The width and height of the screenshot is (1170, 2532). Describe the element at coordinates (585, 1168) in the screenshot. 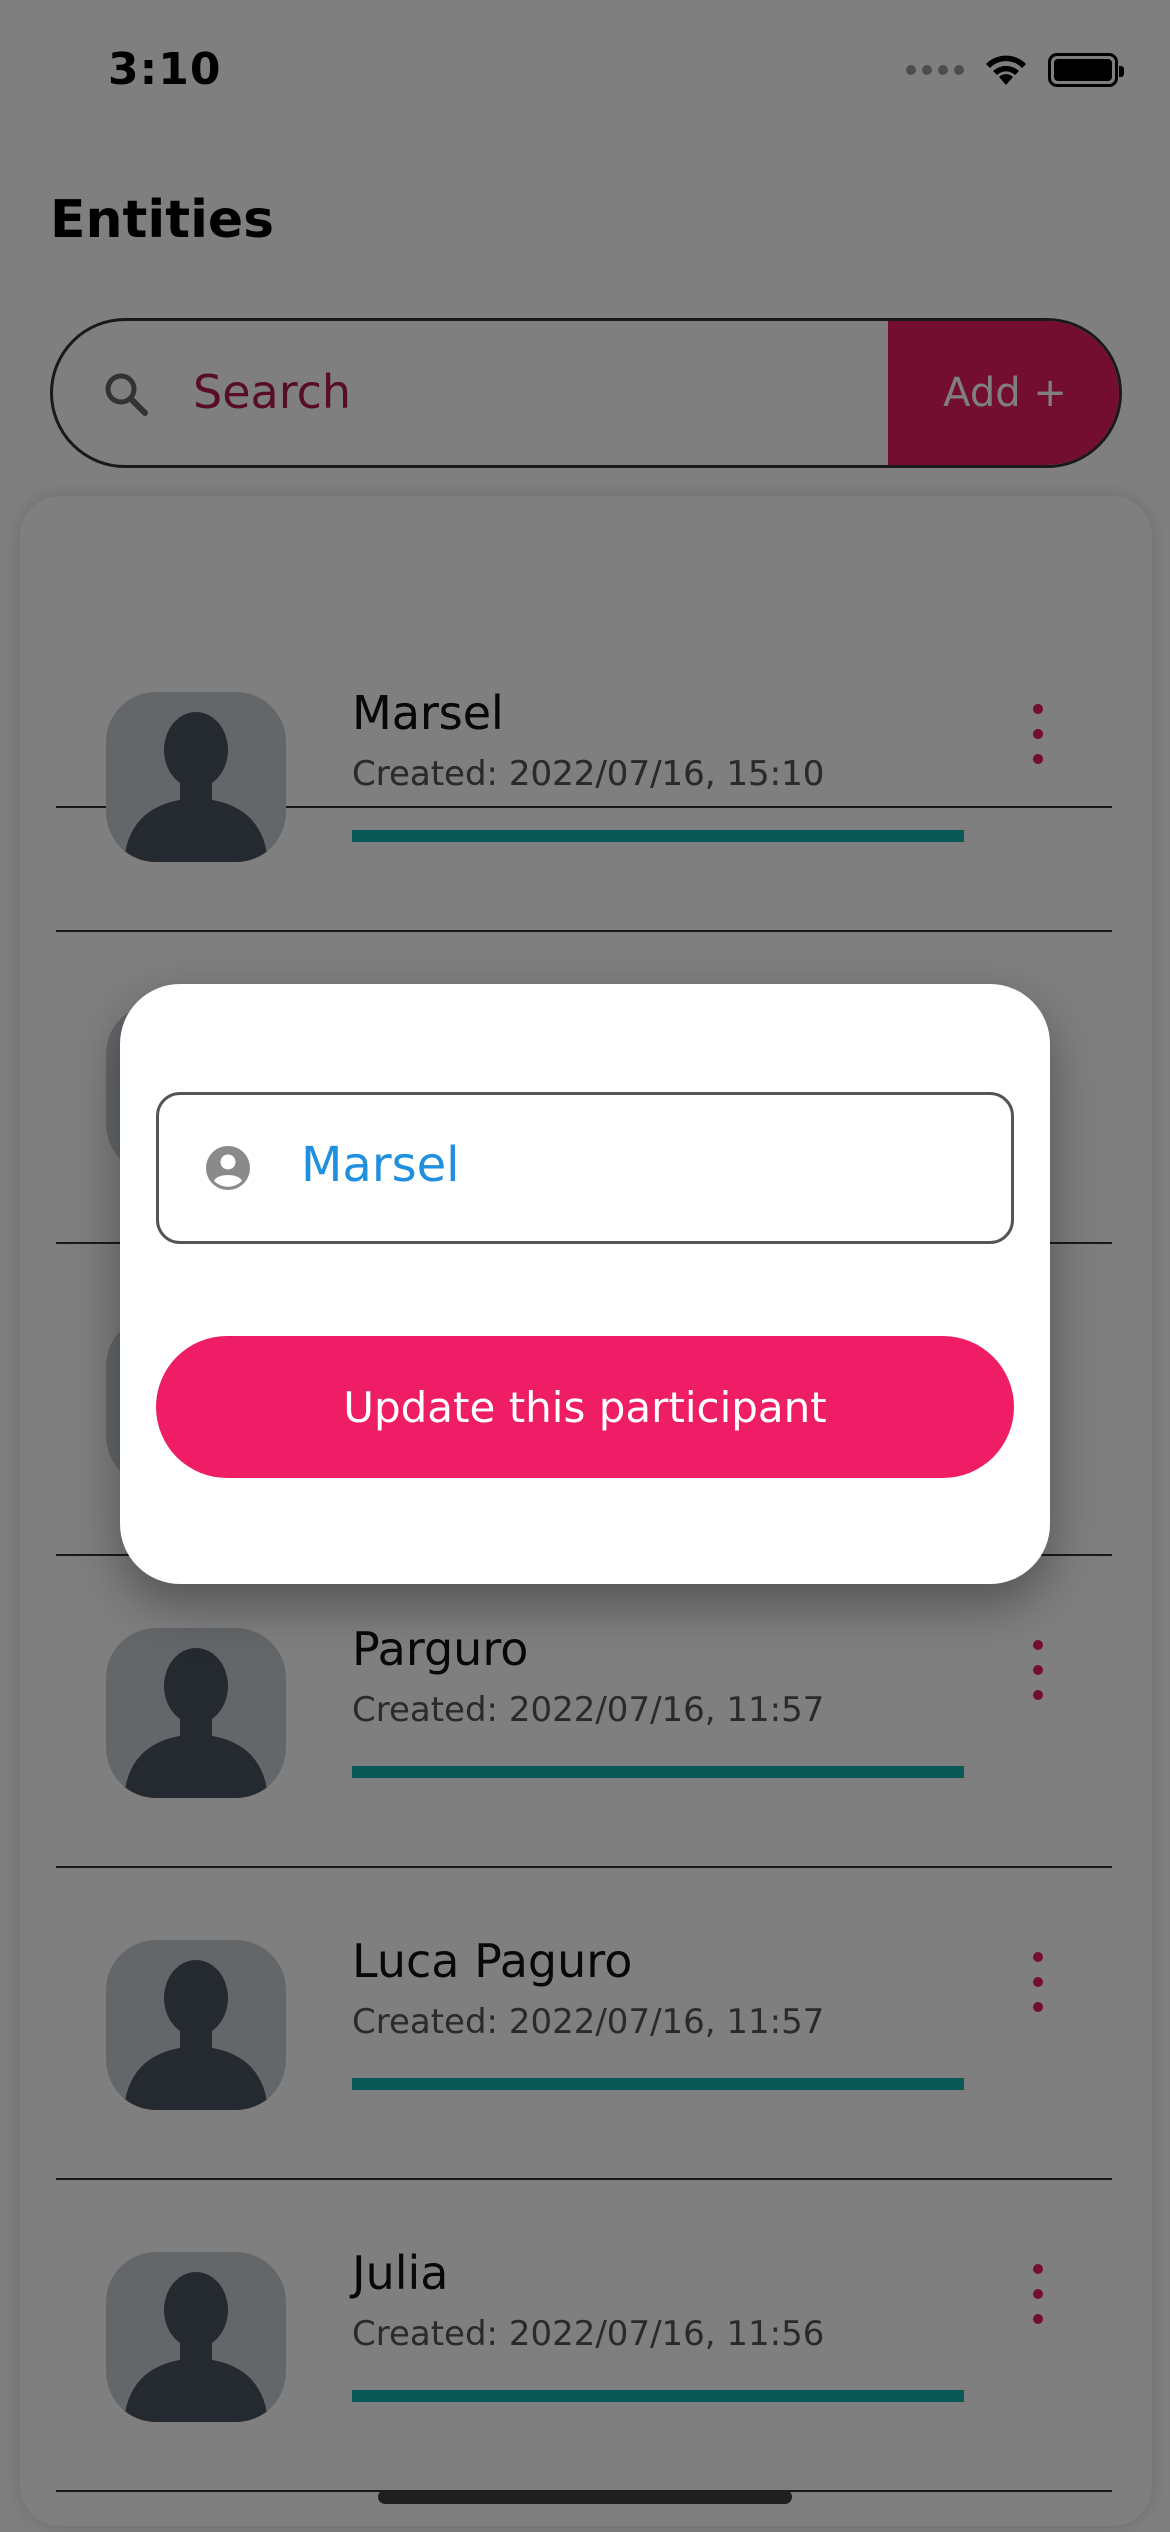

I see `participant-name-field: Marsel` at that location.